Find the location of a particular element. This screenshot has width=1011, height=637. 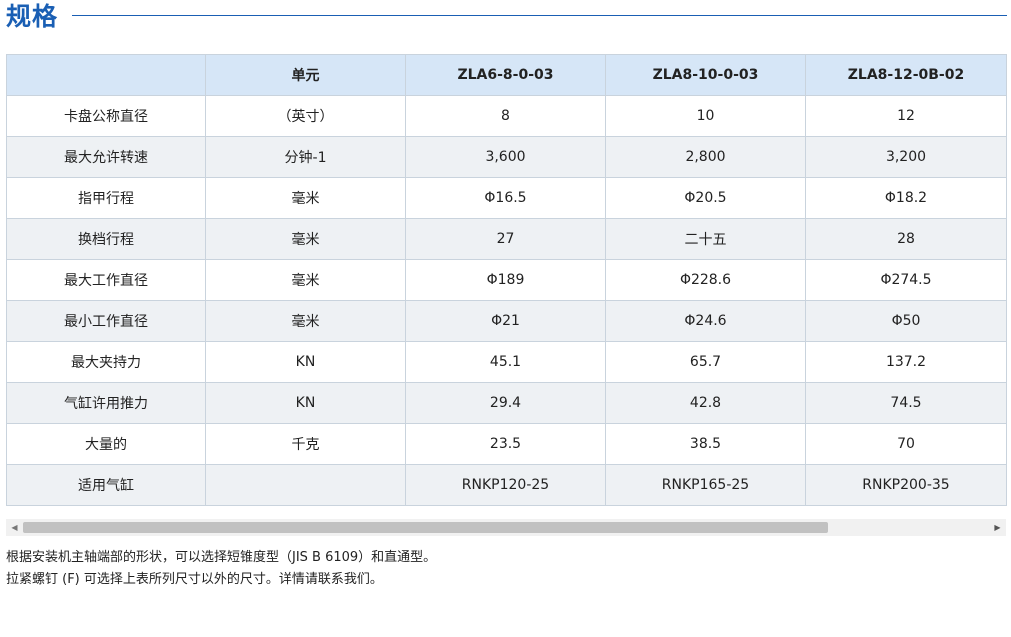

value-cell: Φ274.5 is located at coordinates (906, 280).